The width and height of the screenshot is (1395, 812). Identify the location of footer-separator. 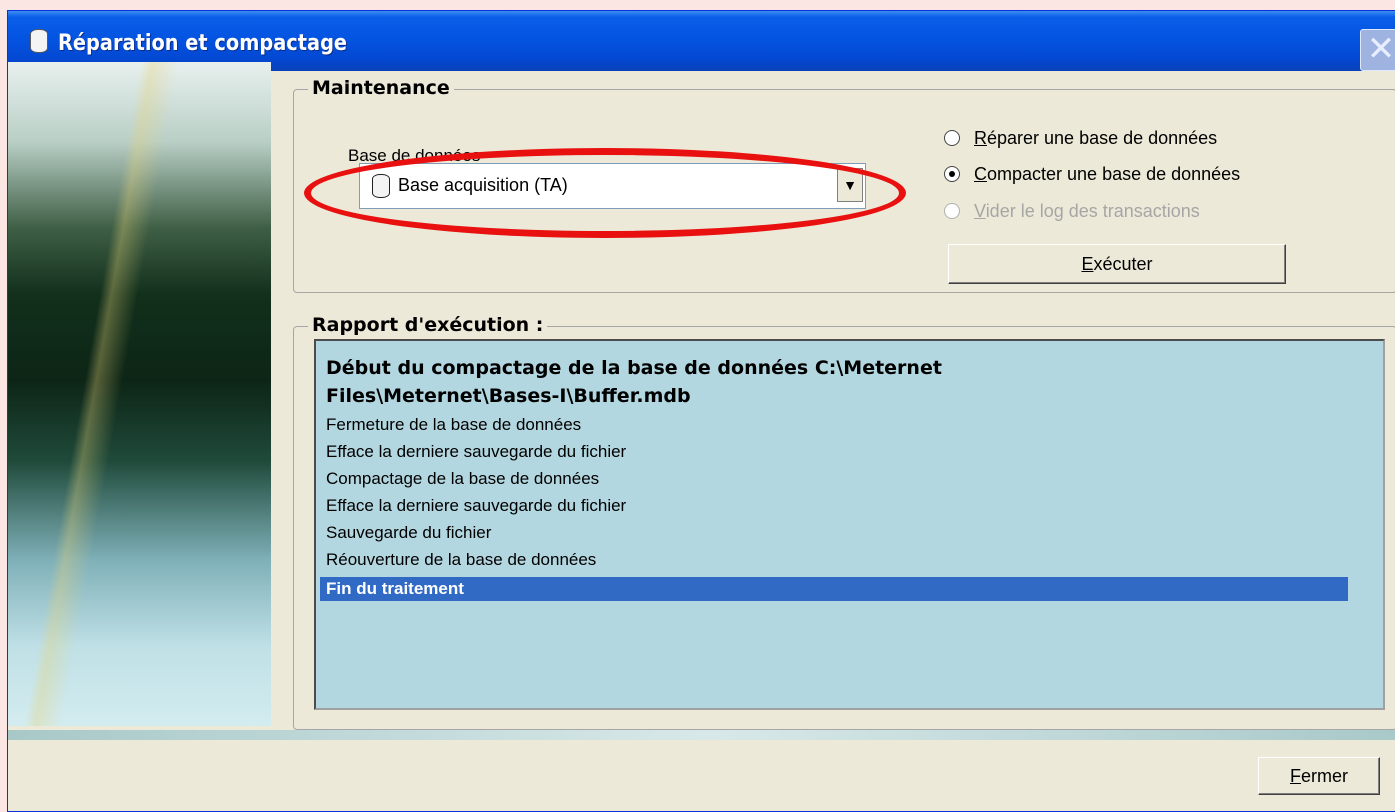
(701, 735).